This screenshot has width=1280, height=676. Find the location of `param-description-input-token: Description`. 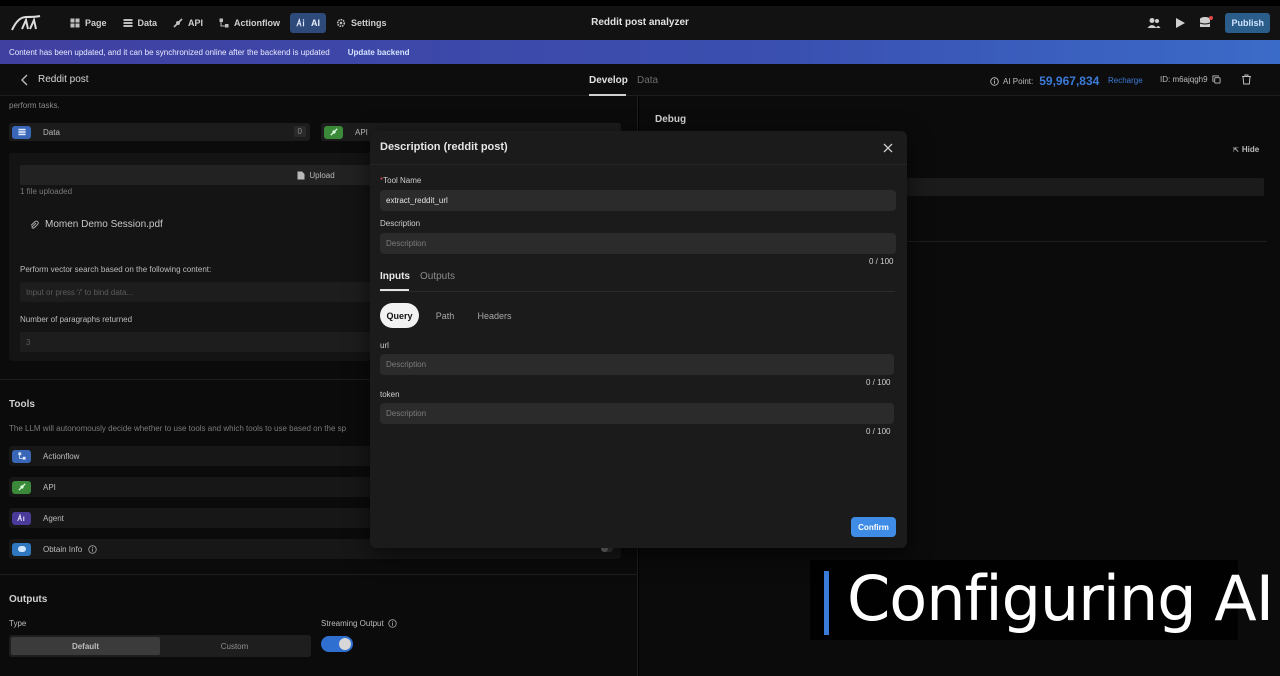

param-description-input-token: Description is located at coordinates (637, 413).